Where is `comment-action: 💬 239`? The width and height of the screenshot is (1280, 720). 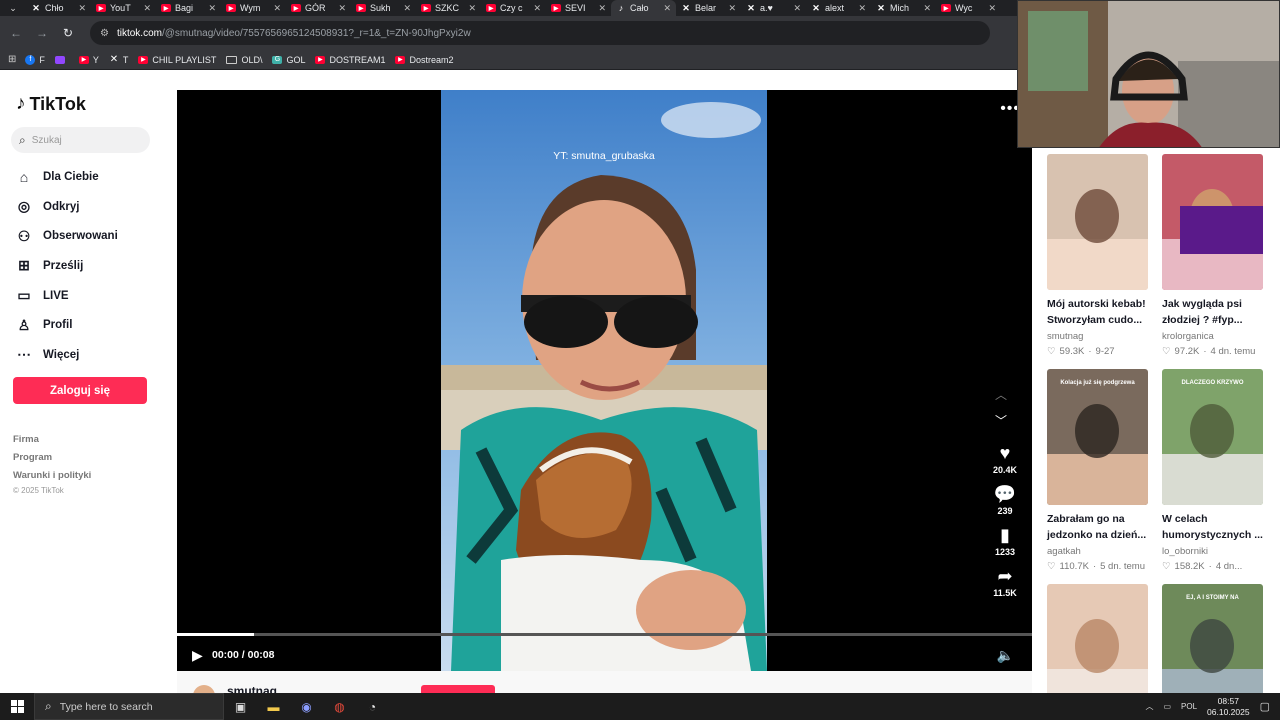
comment-action: 💬 239 is located at coordinates (1005, 499).